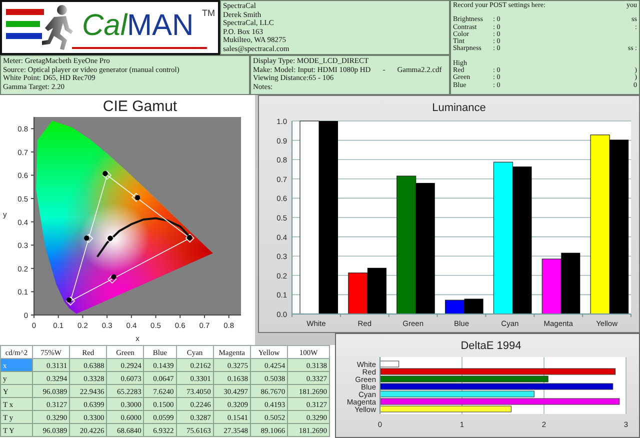  I want to click on chart-title: CIE Gamut, so click(140, 106).